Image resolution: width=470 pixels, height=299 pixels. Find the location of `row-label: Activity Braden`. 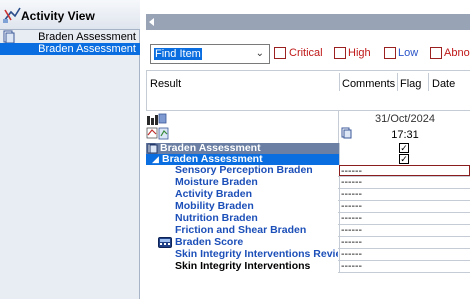

row-label: Activity Braden is located at coordinates (214, 194).